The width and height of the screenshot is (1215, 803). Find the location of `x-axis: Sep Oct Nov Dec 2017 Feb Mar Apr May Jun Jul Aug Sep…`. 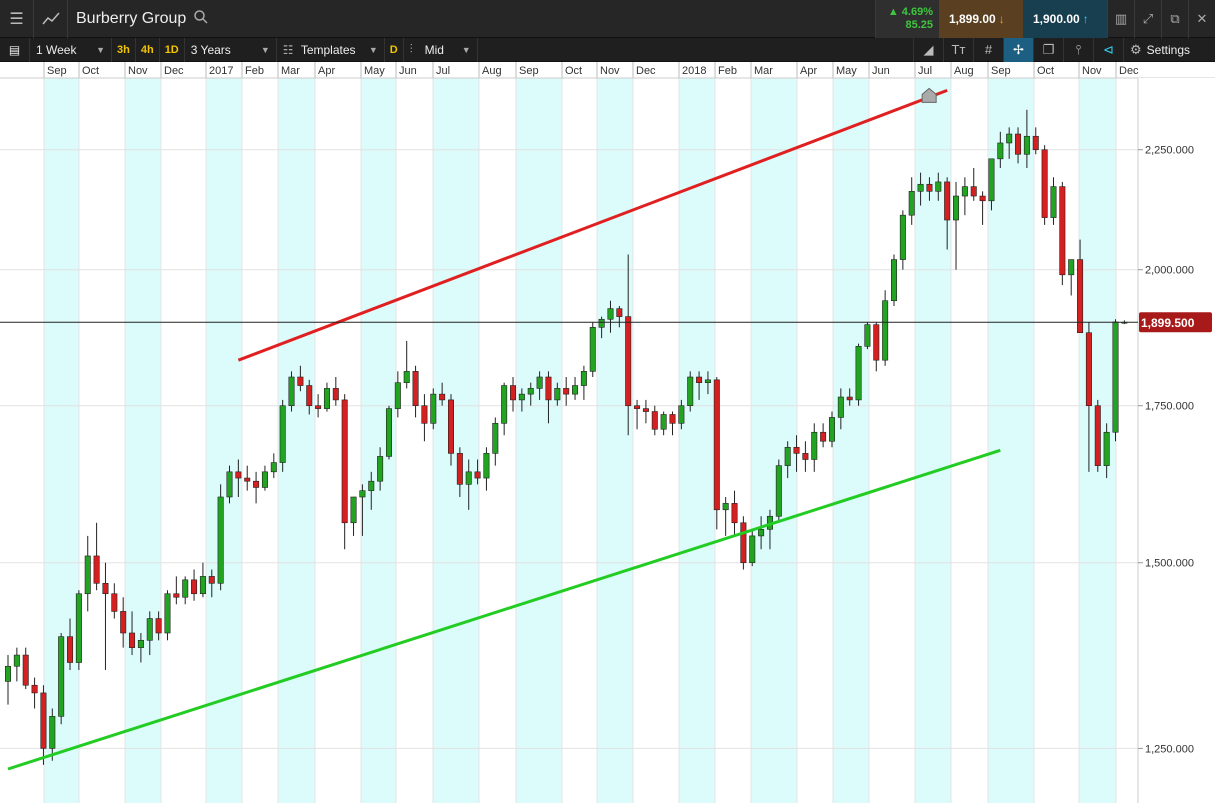

x-axis: Sep Oct Nov Dec 2017 Feb Mar Apr May Jun Jul Aug Sep… is located at coordinates (607, 70).